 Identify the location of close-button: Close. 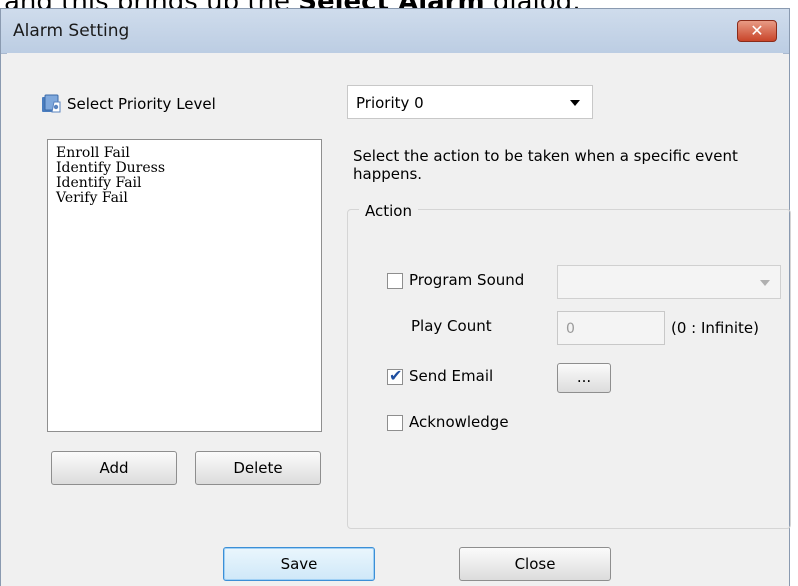
(535, 564).